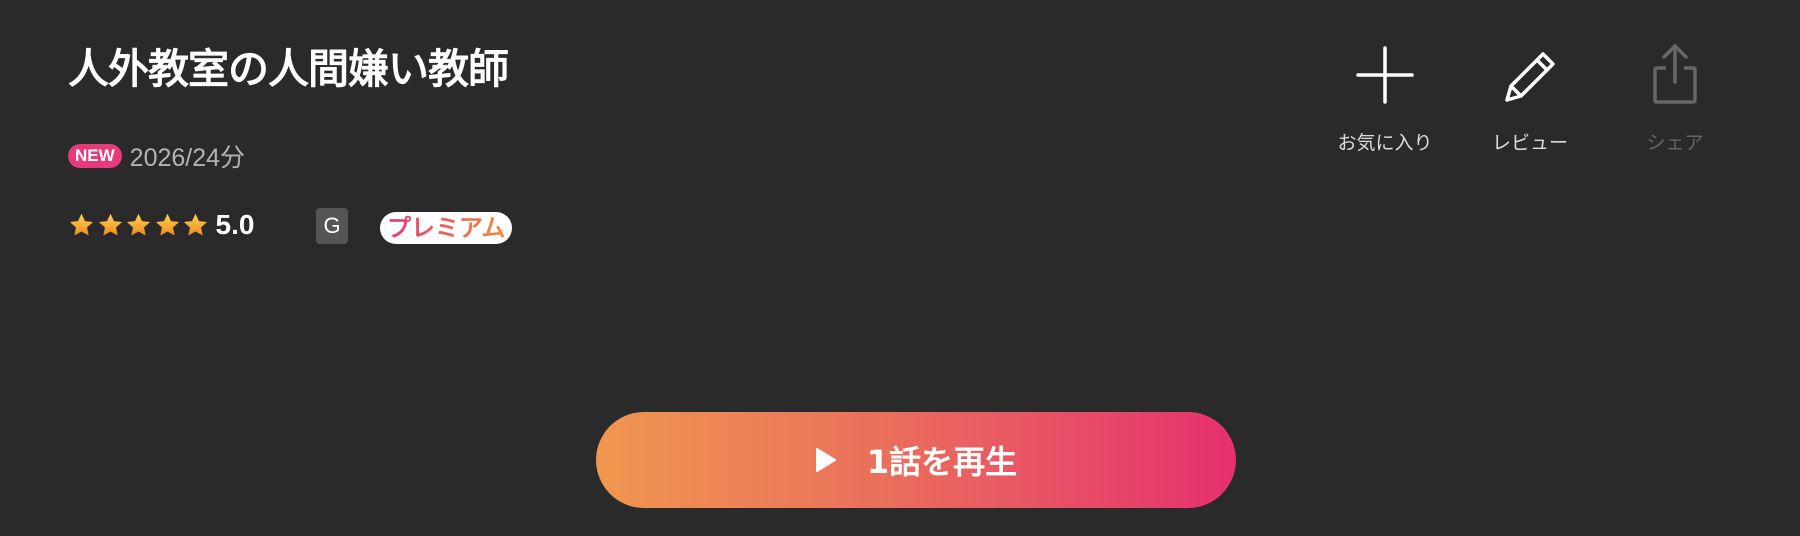  I want to click on rating: 5.0, so click(161, 225).